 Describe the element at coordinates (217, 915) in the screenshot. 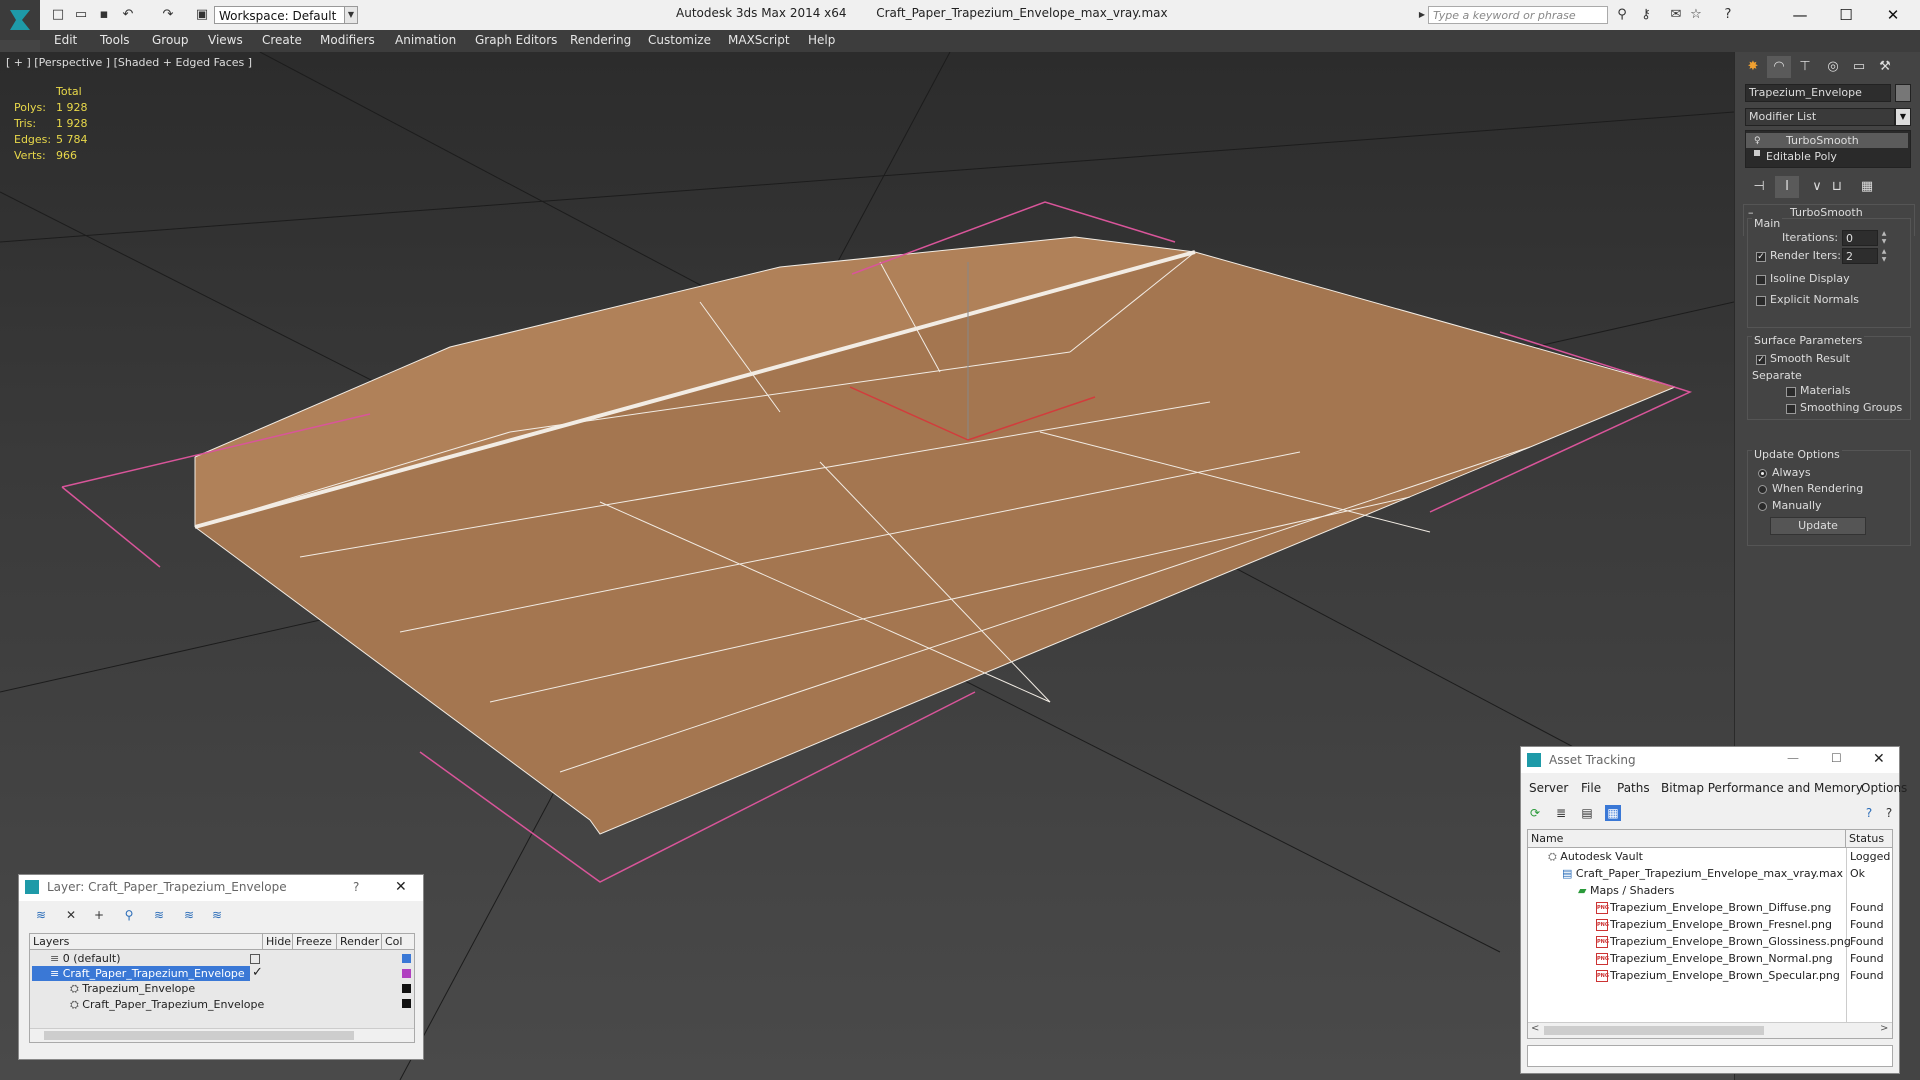

I see `freeze-all-layers-icon: ≋` at that location.